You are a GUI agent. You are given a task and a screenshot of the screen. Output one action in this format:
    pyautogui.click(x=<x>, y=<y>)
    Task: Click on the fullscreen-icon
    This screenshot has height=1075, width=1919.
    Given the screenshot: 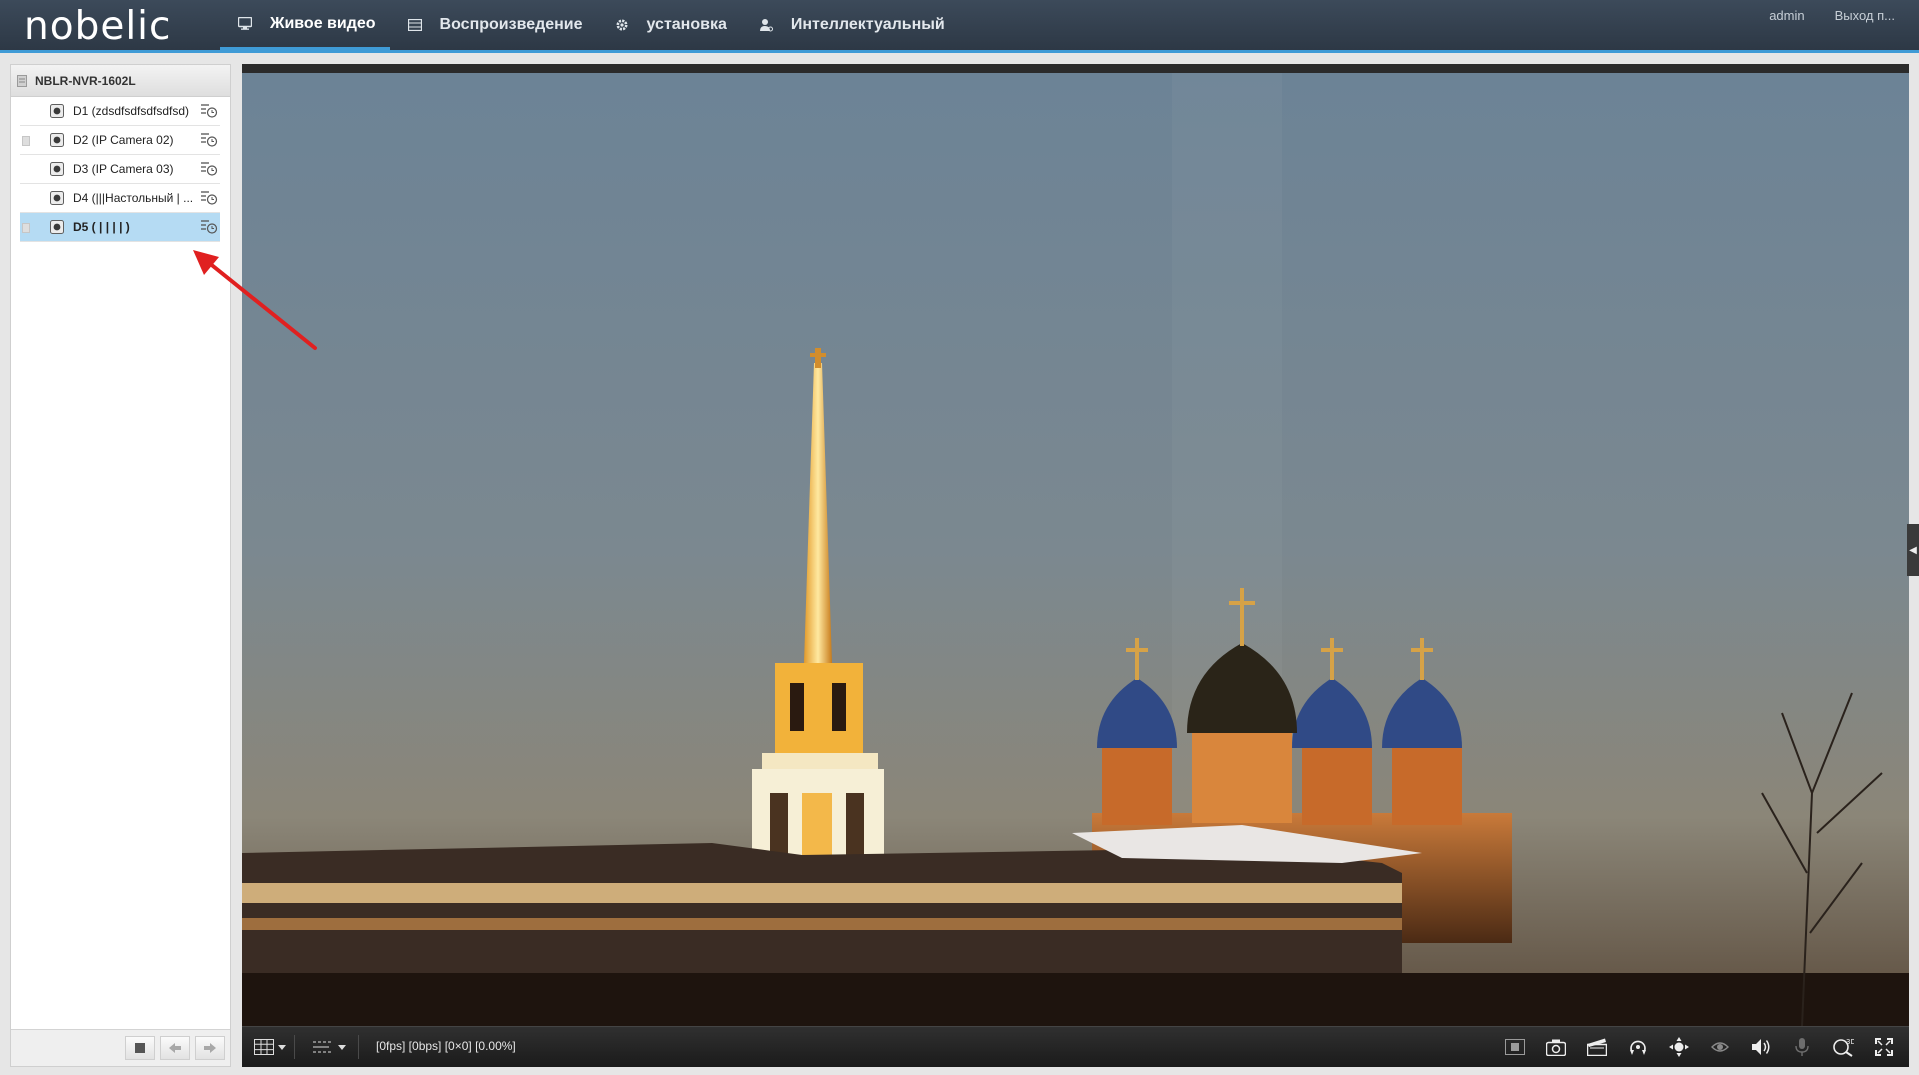 What is the action you would take?
    pyautogui.click(x=1884, y=1047)
    